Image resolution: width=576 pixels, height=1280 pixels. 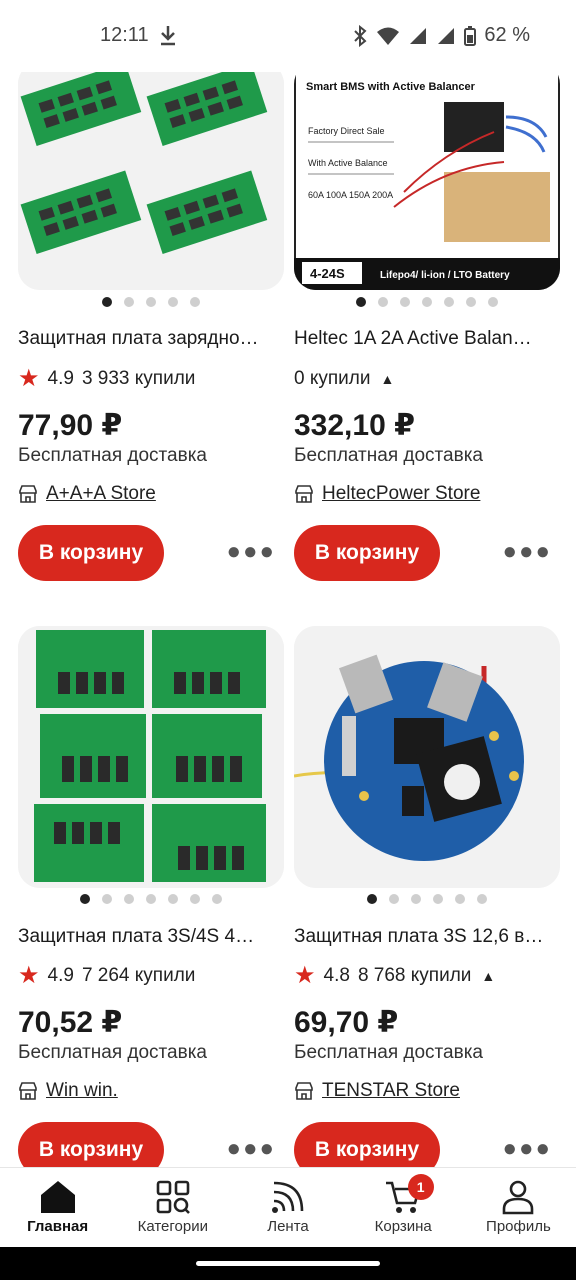 I want to click on store-name: A+A+A Store, so click(x=101, y=494).